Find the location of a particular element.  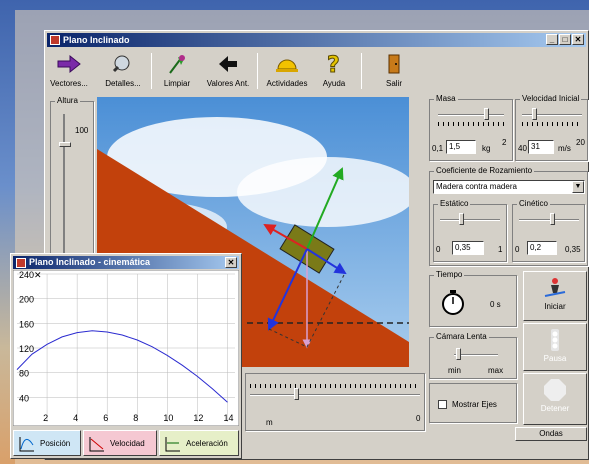

velocidad-label: Velocidad Inicial is located at coordinates (551, 98).